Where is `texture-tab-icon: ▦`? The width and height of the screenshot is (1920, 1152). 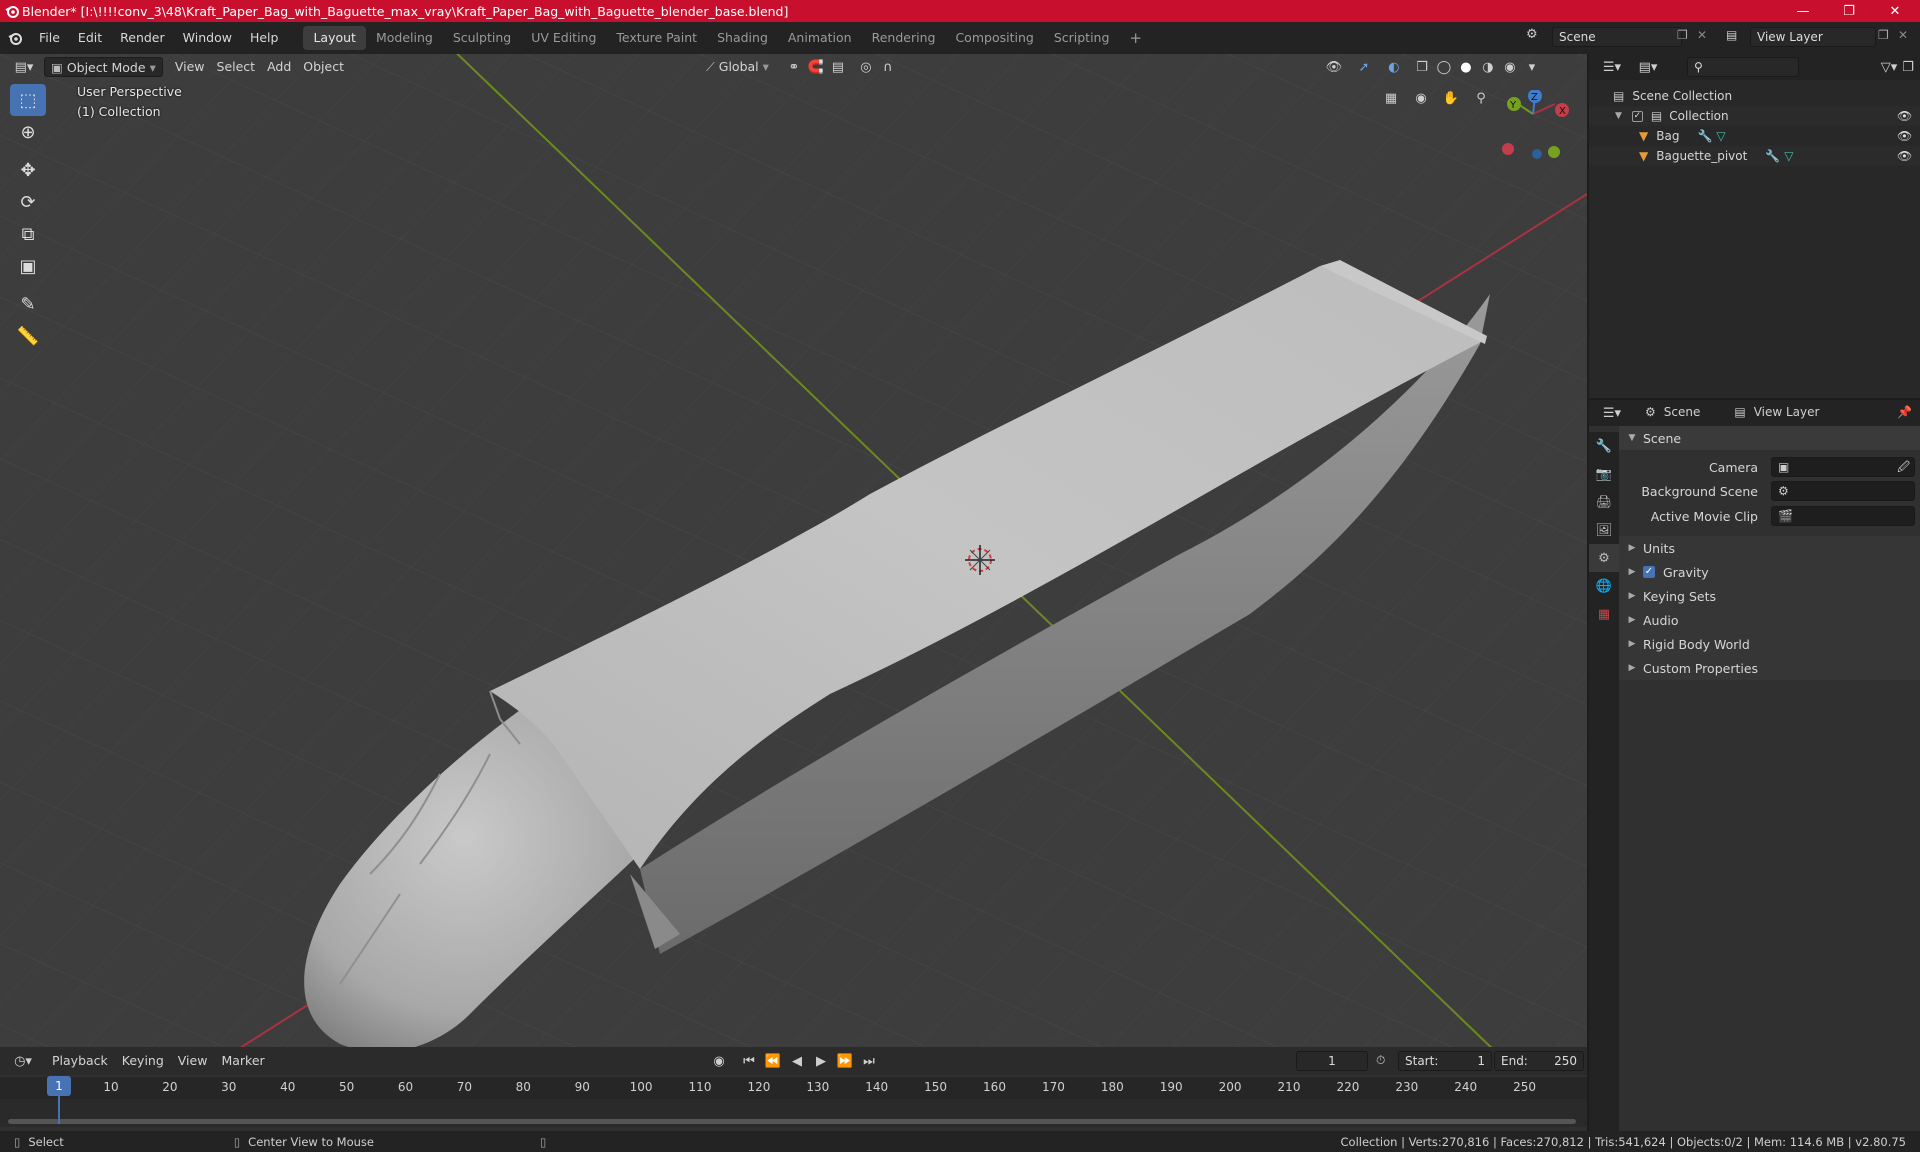
texture-tab-icon: ▦ is located at coordinates (1604, 614).